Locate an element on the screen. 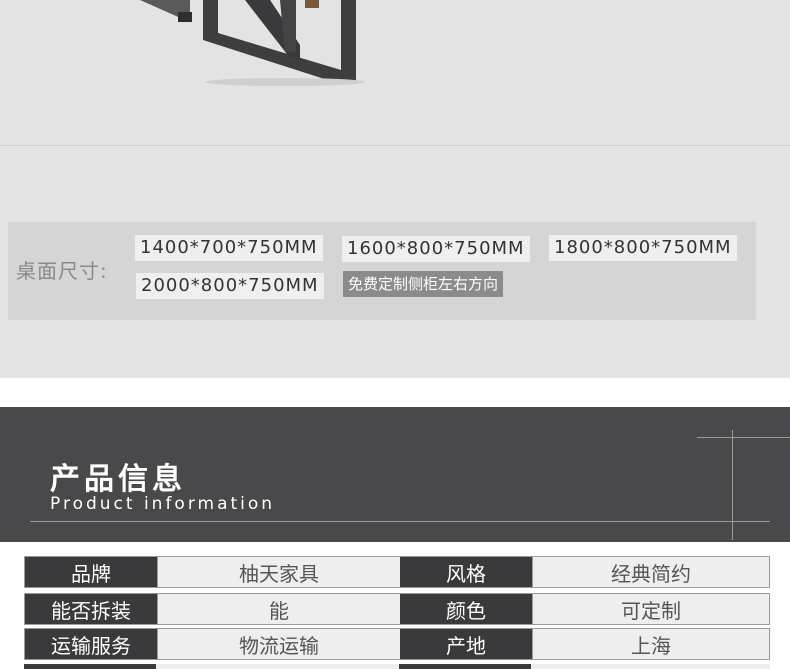 This screenshot has width=790, height=669. size-option-1800: 1800*800*750MM is located at coordinates (643, 248).